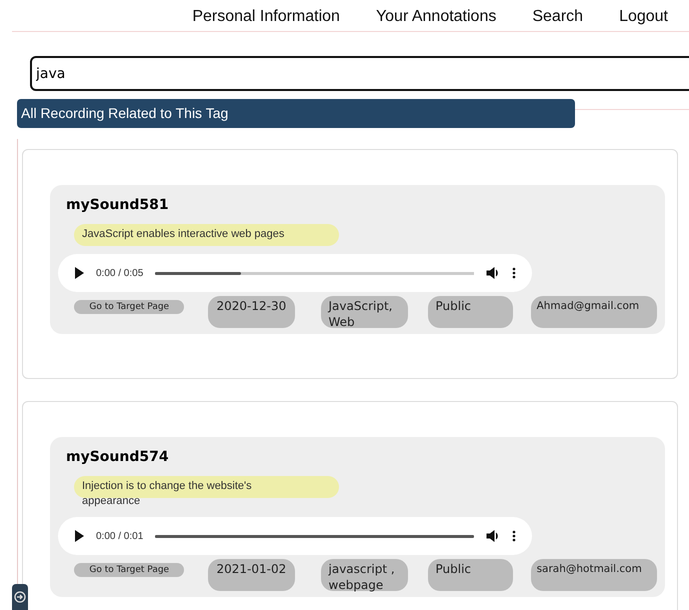  What do you see at coordinates (296, 113) in the screenshot?
I see `section-header: All Recording Related to This Tag` at bounding box center [296, 113].